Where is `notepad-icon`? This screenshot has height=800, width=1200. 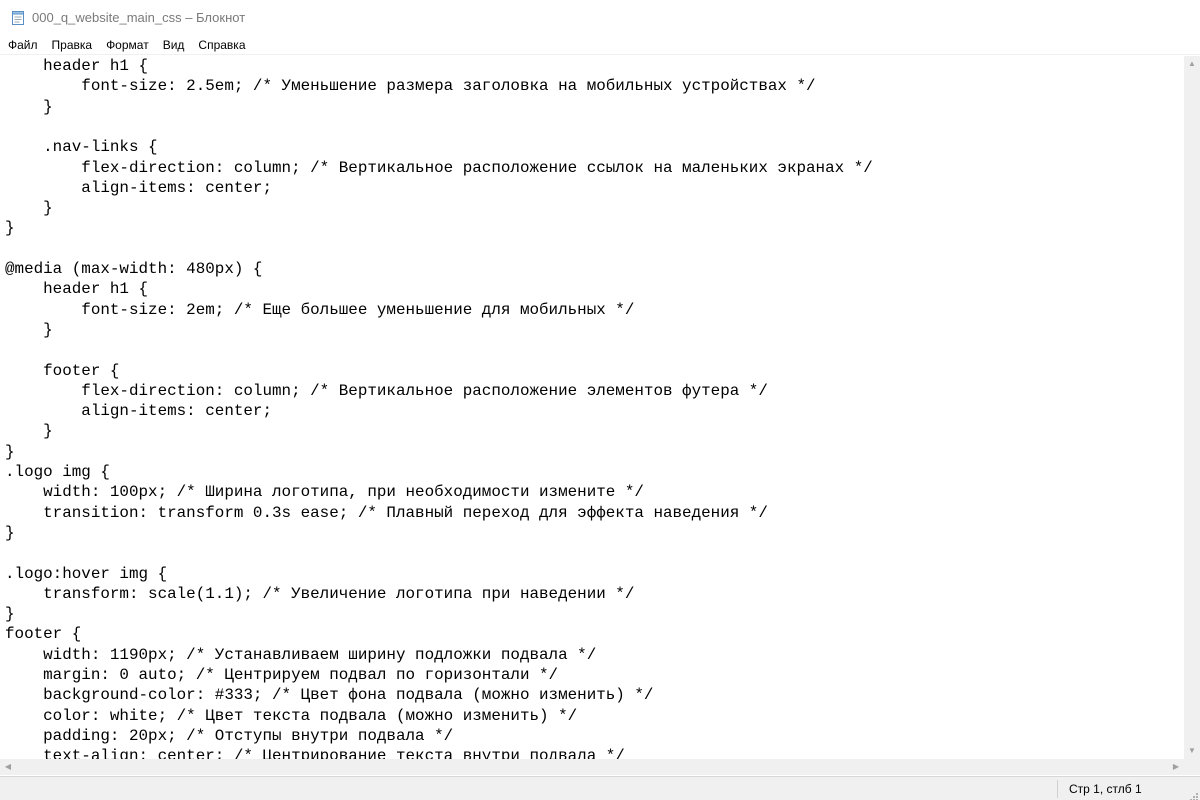
notepad-icon is located at coordinates (18, 18).